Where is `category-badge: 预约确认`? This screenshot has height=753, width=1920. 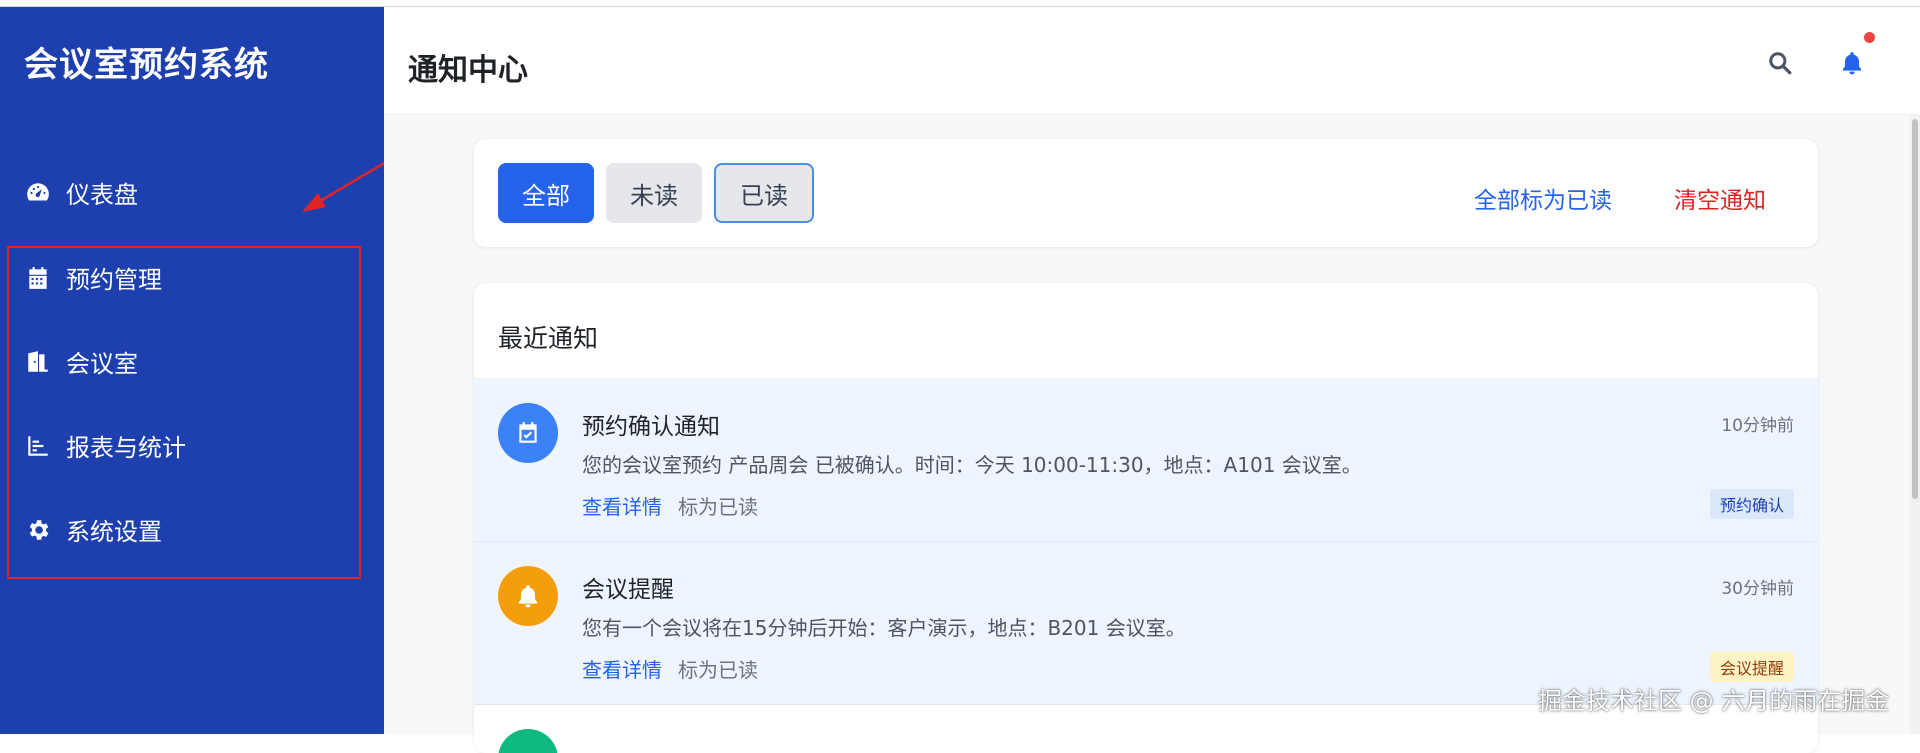 category-badge: 预约确认 is located at coordinates (1751, 504).